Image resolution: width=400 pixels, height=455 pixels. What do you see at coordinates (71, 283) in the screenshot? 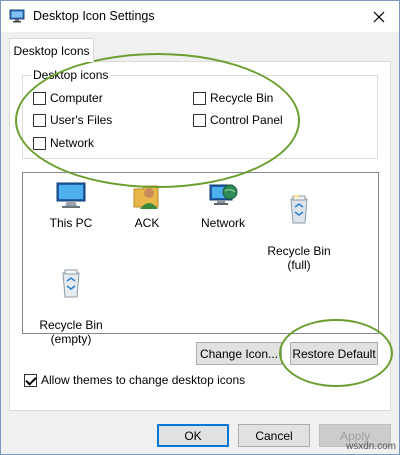
I see `recycle-bin-empty-icon` at bounding box center [71, 283].